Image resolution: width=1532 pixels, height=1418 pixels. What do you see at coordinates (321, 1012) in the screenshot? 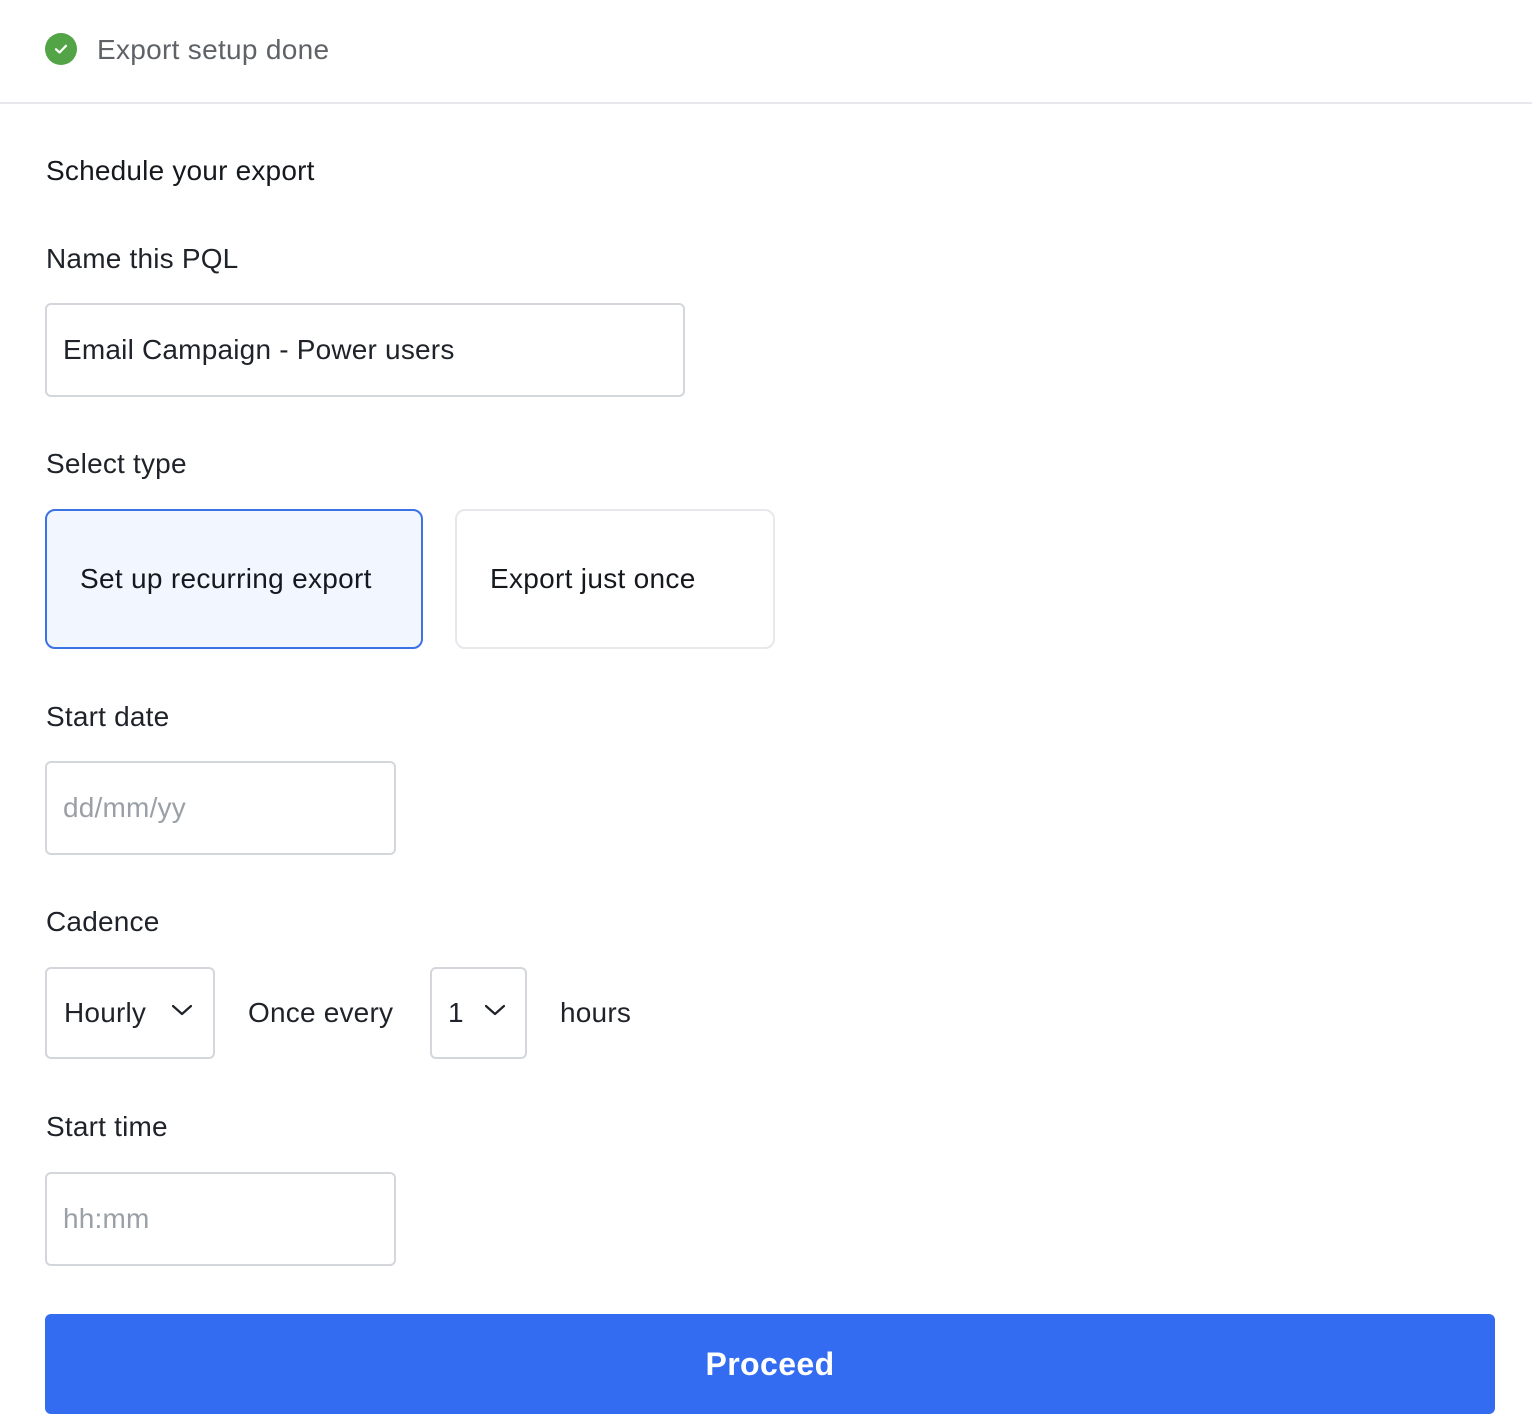
I see `once-every-label: Once every` at bounding box center [321, 1012].